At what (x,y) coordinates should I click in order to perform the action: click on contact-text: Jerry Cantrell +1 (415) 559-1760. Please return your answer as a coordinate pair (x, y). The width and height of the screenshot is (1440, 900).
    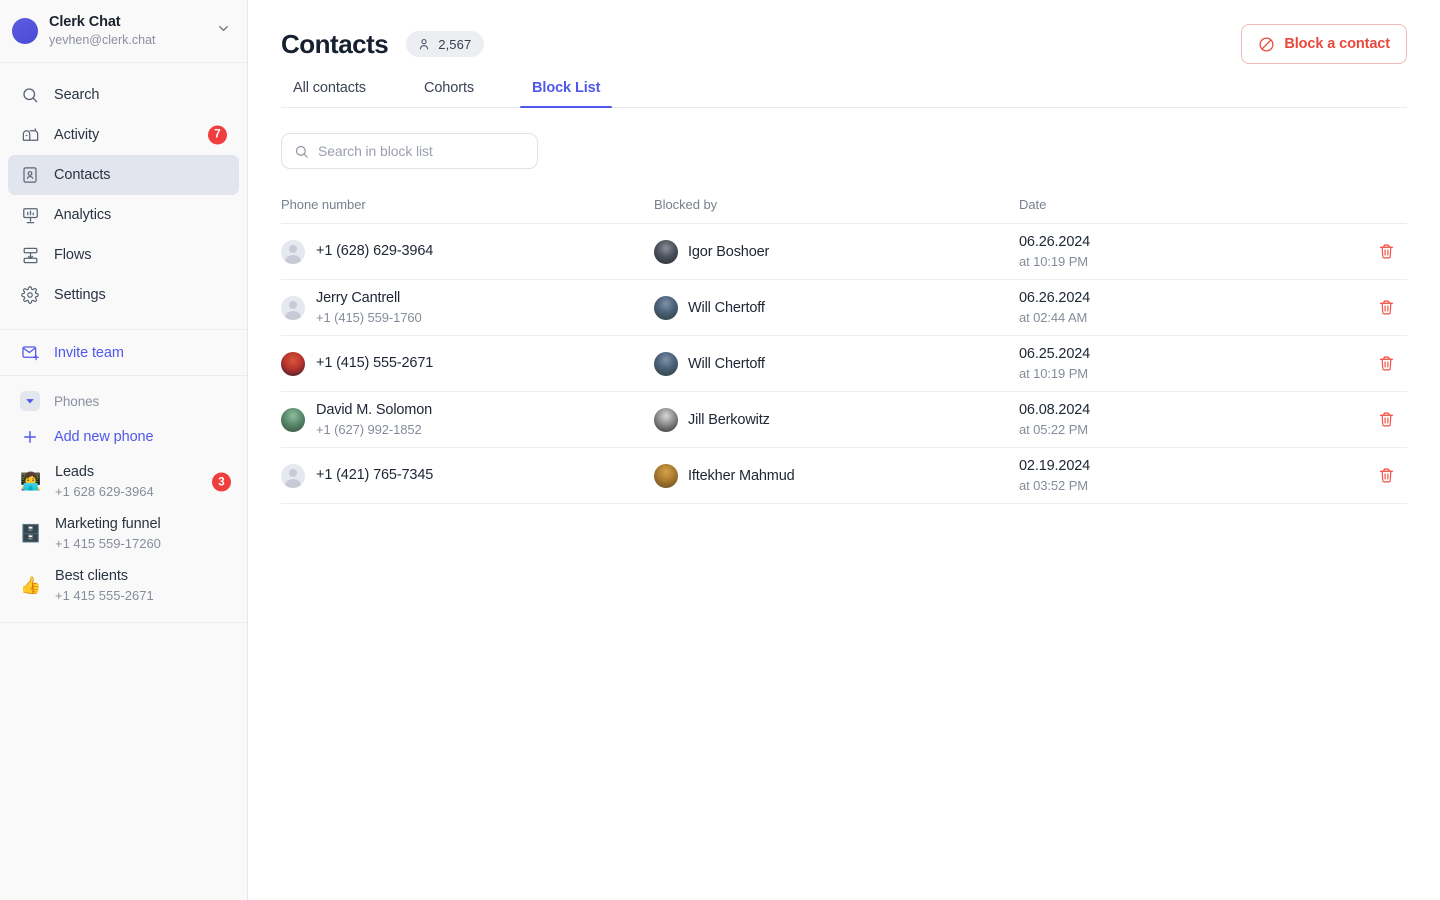
    Looking at the image, I should click on (369, 308).